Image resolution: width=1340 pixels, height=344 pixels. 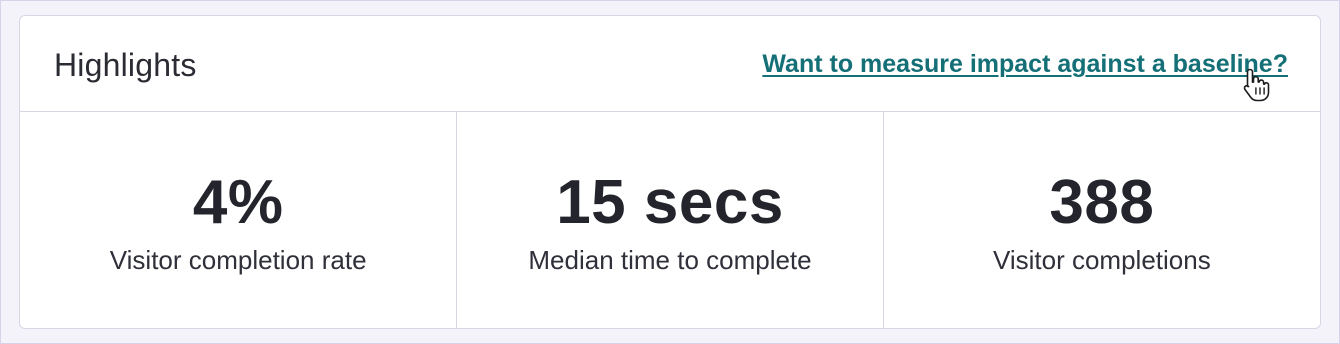 I want to click on stat-label: Visitor completions, so click(x=1101, y=260).